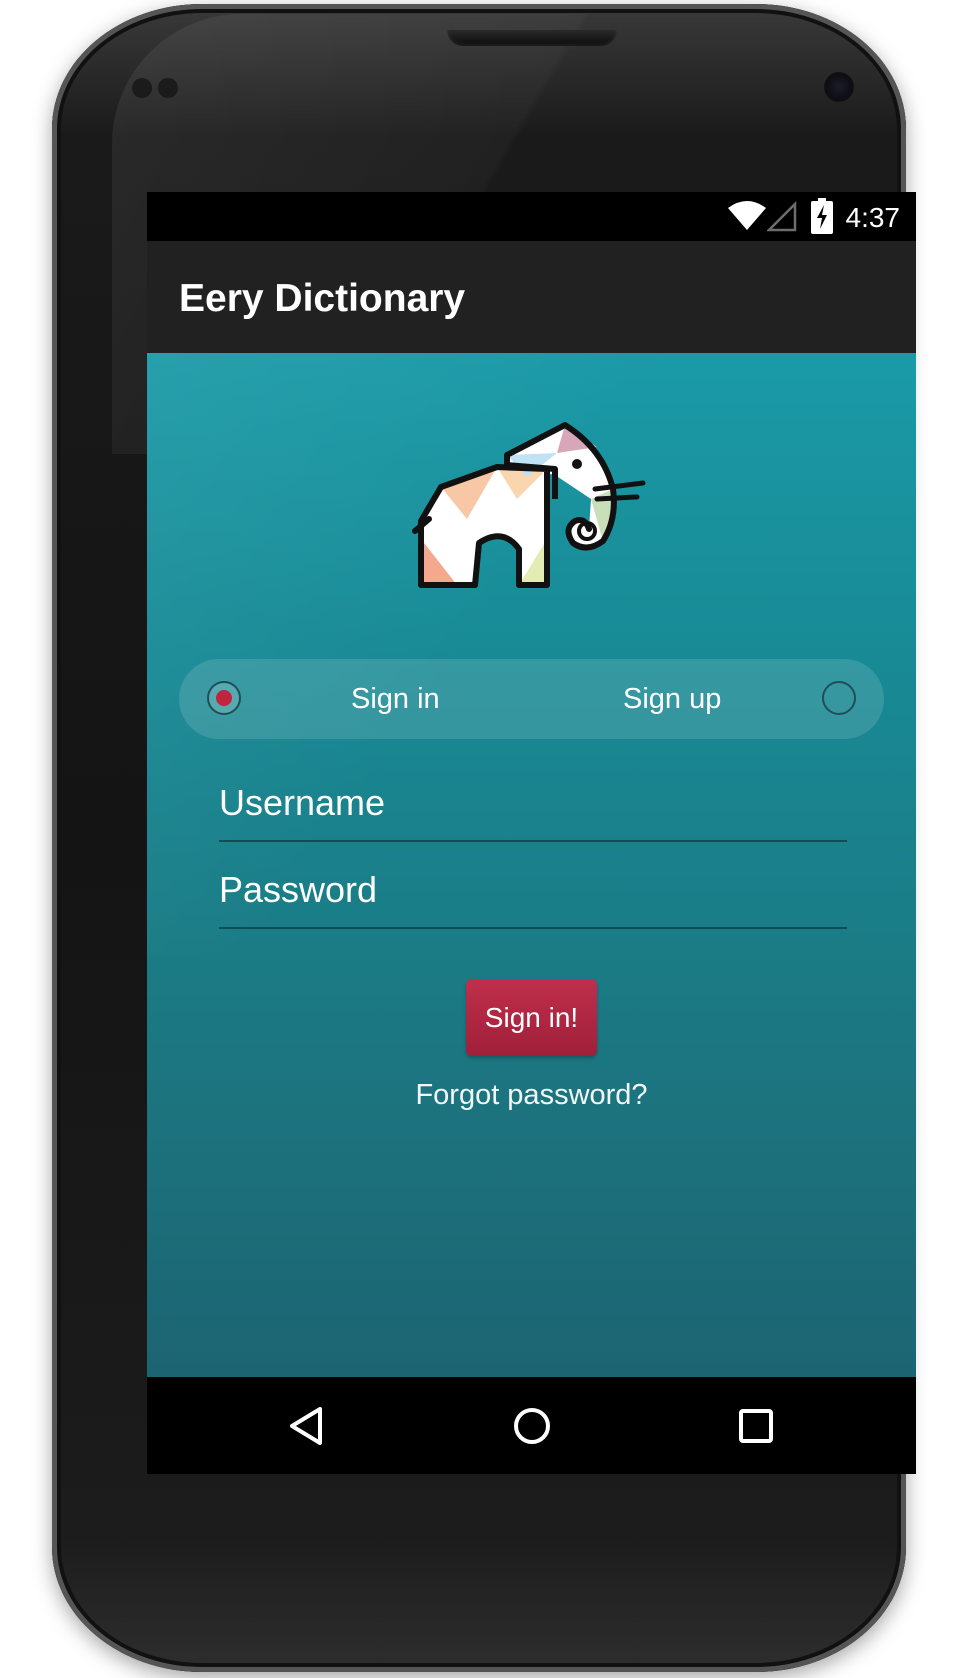 Image resolution: width=958 pixels, height=1678 pixels. I want to click on password-field, so click(533, 893).